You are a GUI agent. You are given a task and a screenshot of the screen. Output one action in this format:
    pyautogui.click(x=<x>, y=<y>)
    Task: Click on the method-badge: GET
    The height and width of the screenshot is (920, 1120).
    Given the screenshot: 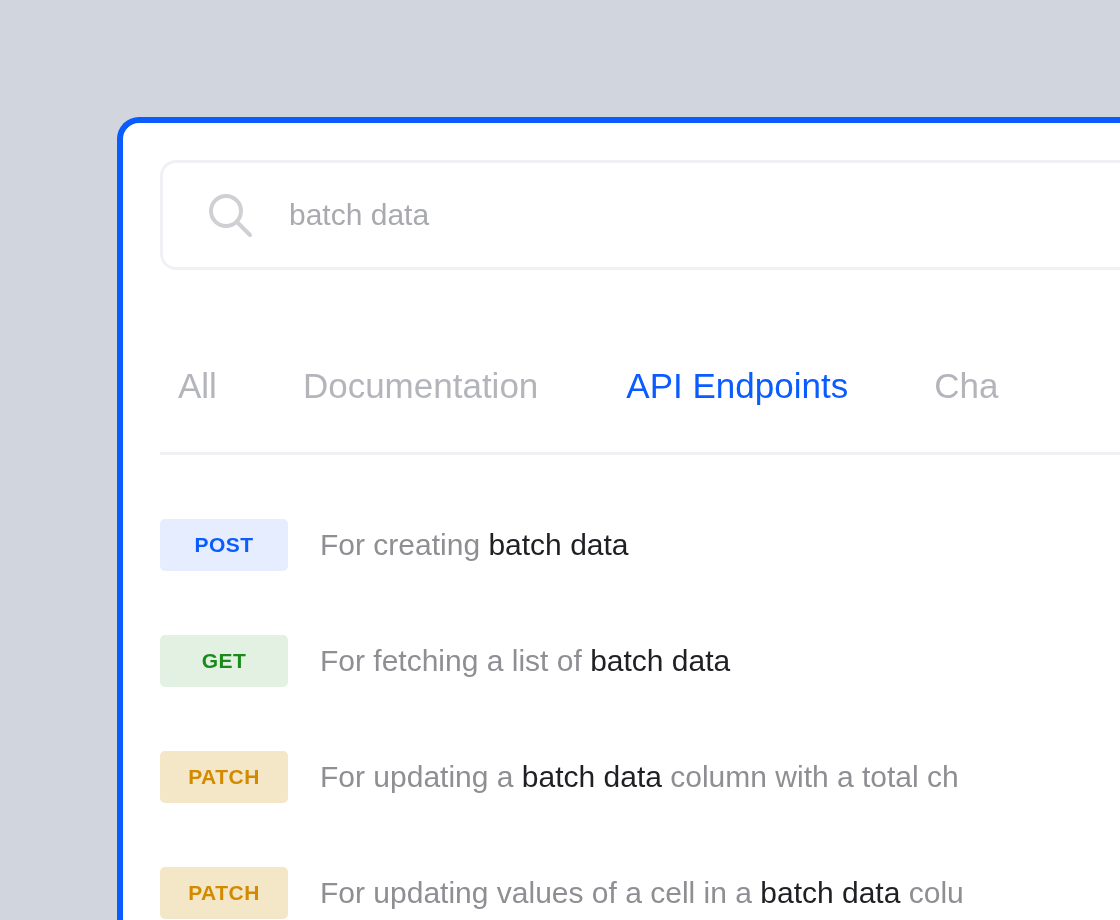 What is the action you would take?
    pyautogui.click(x=224, y=661)
    